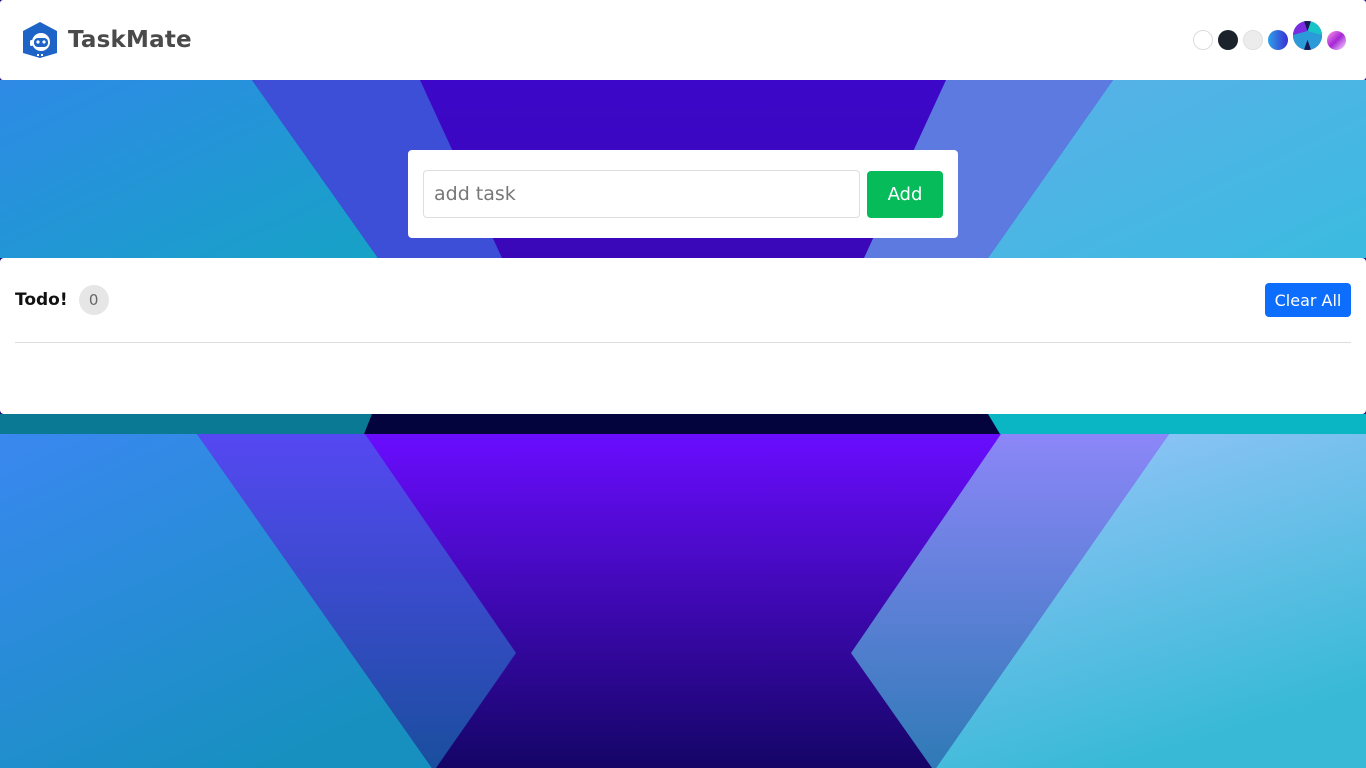 This screenshot has width=1366, height=768. Describe the element at coordinates (1278, 40) in the screenshot. I see `theme-blue-gradient-swatch` at that location.